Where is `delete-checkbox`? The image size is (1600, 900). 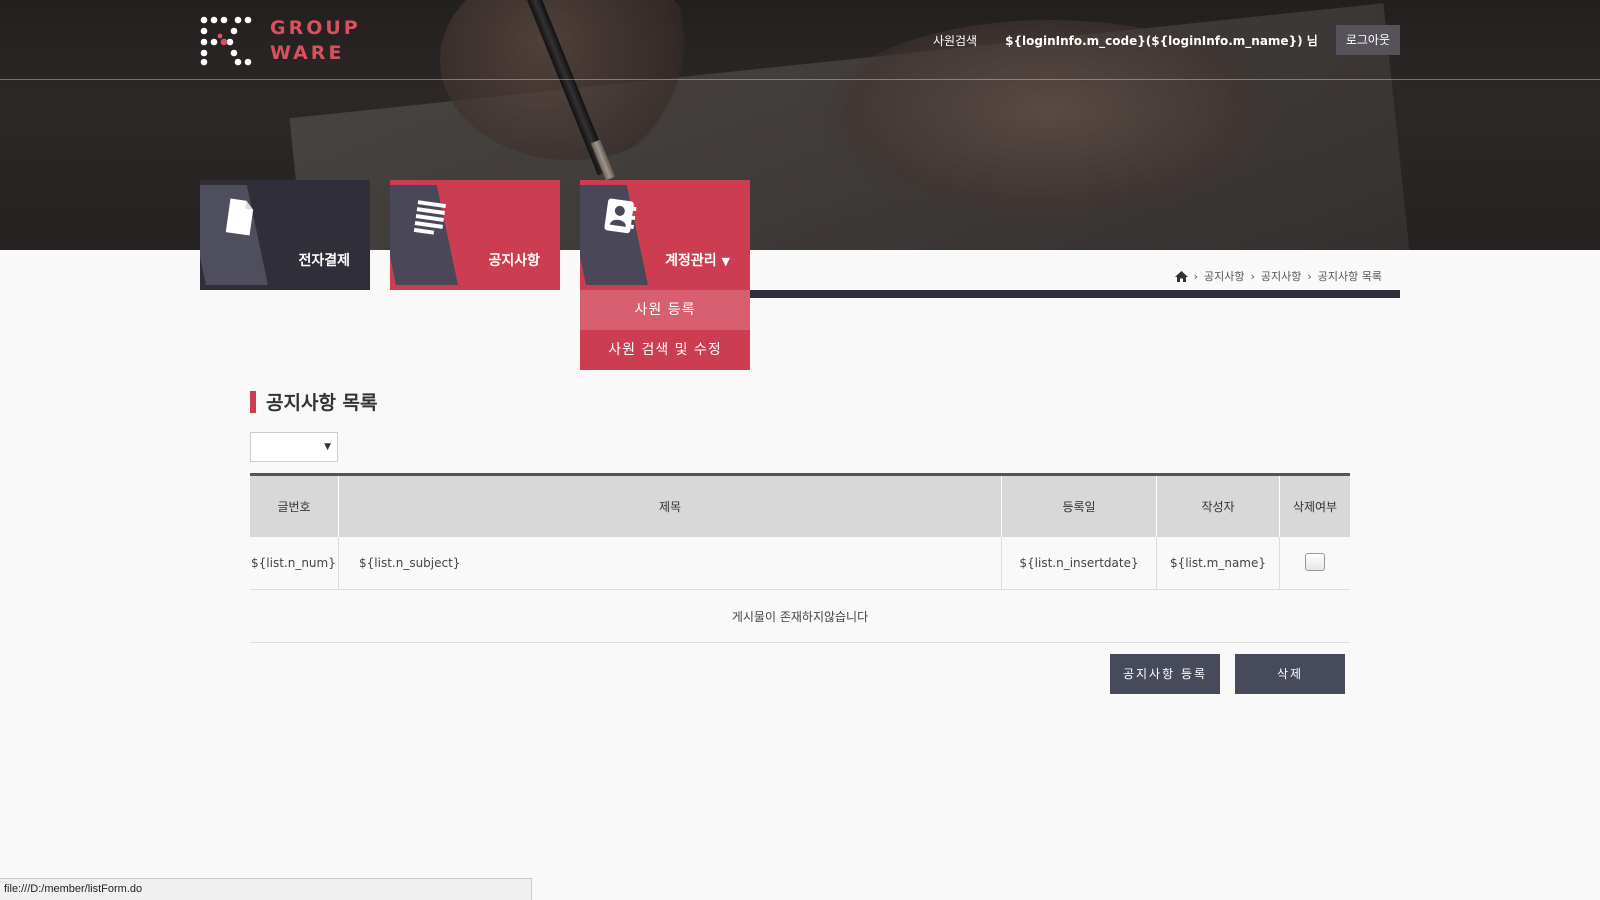
delete-checkbox is located at coordinates (1315, 561).